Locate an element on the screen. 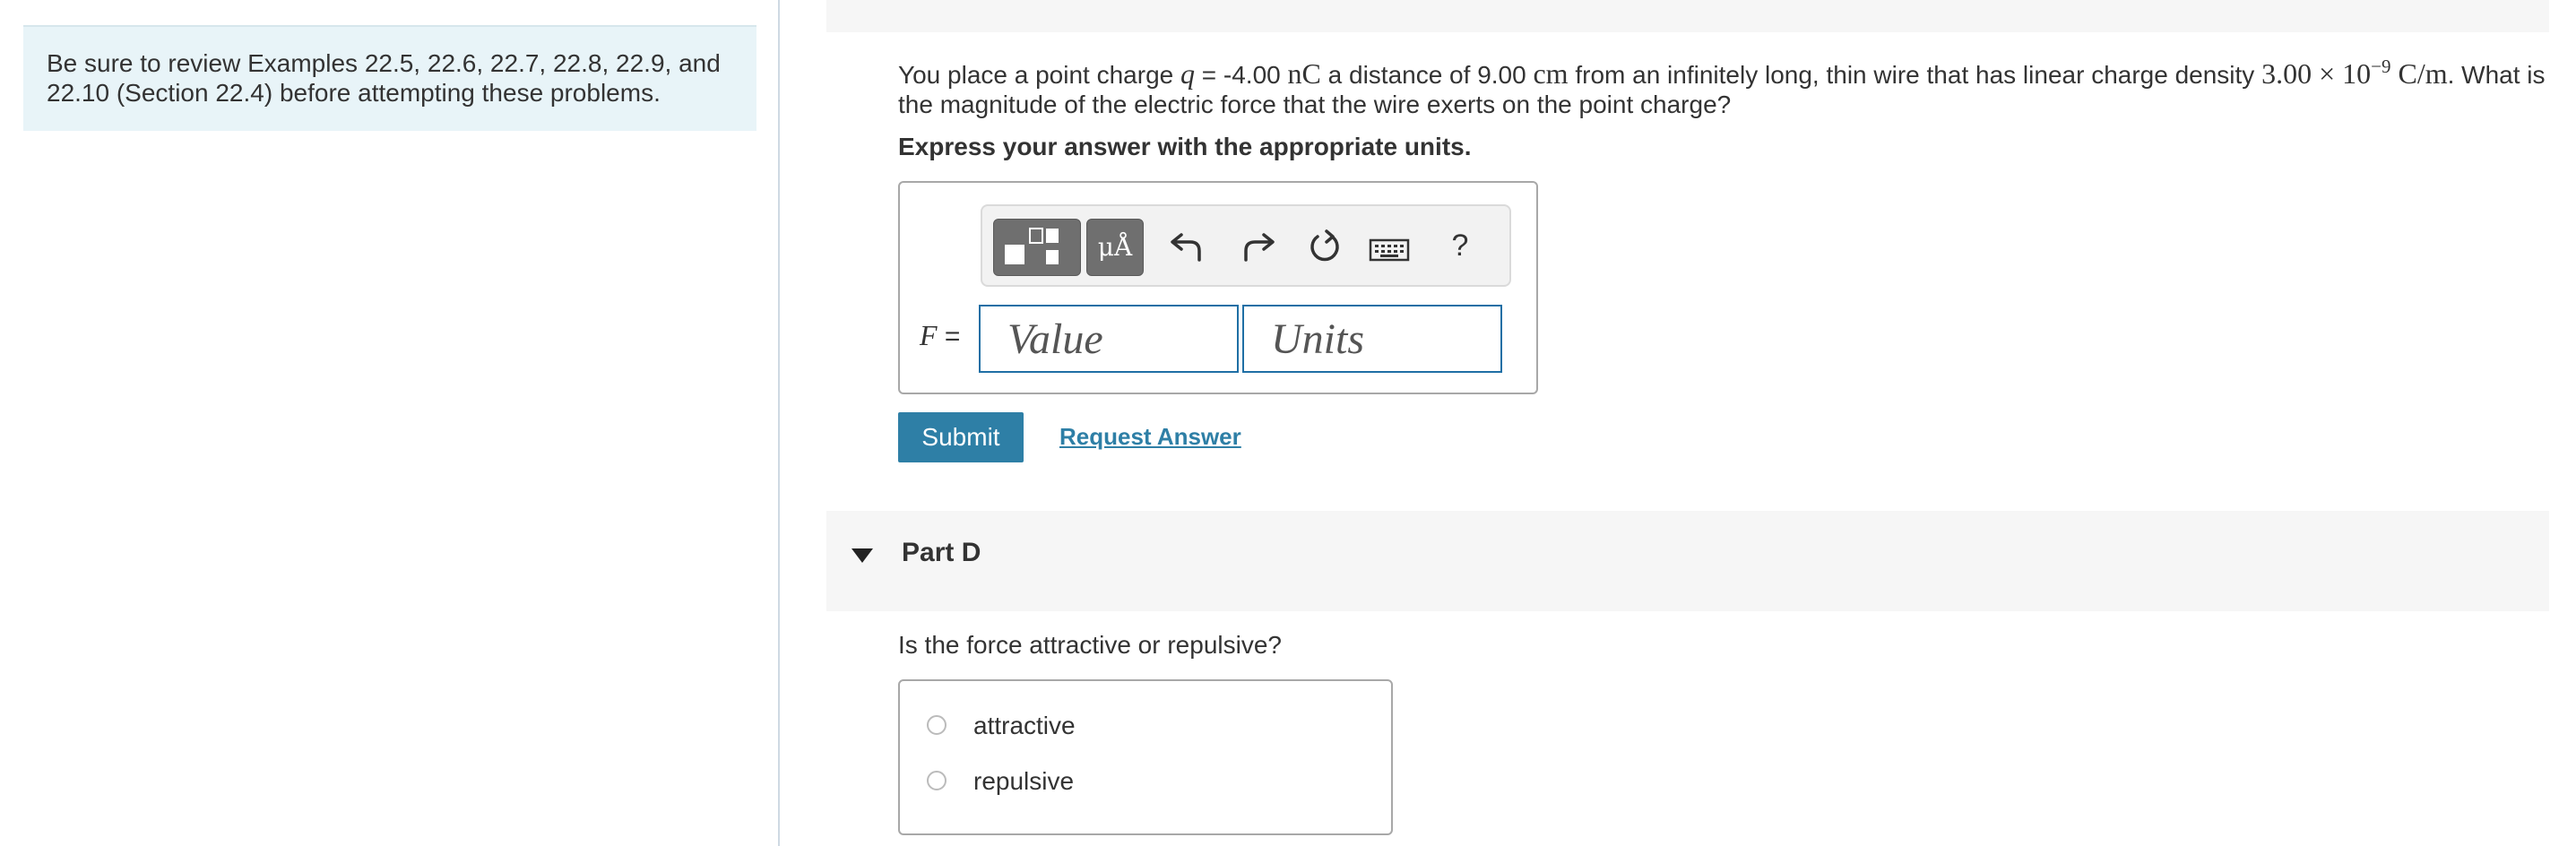 This screenshot has width=2576, height=846. part-d-question: Is the force attractive or repulsive? is located at coordinates (1090, 645).